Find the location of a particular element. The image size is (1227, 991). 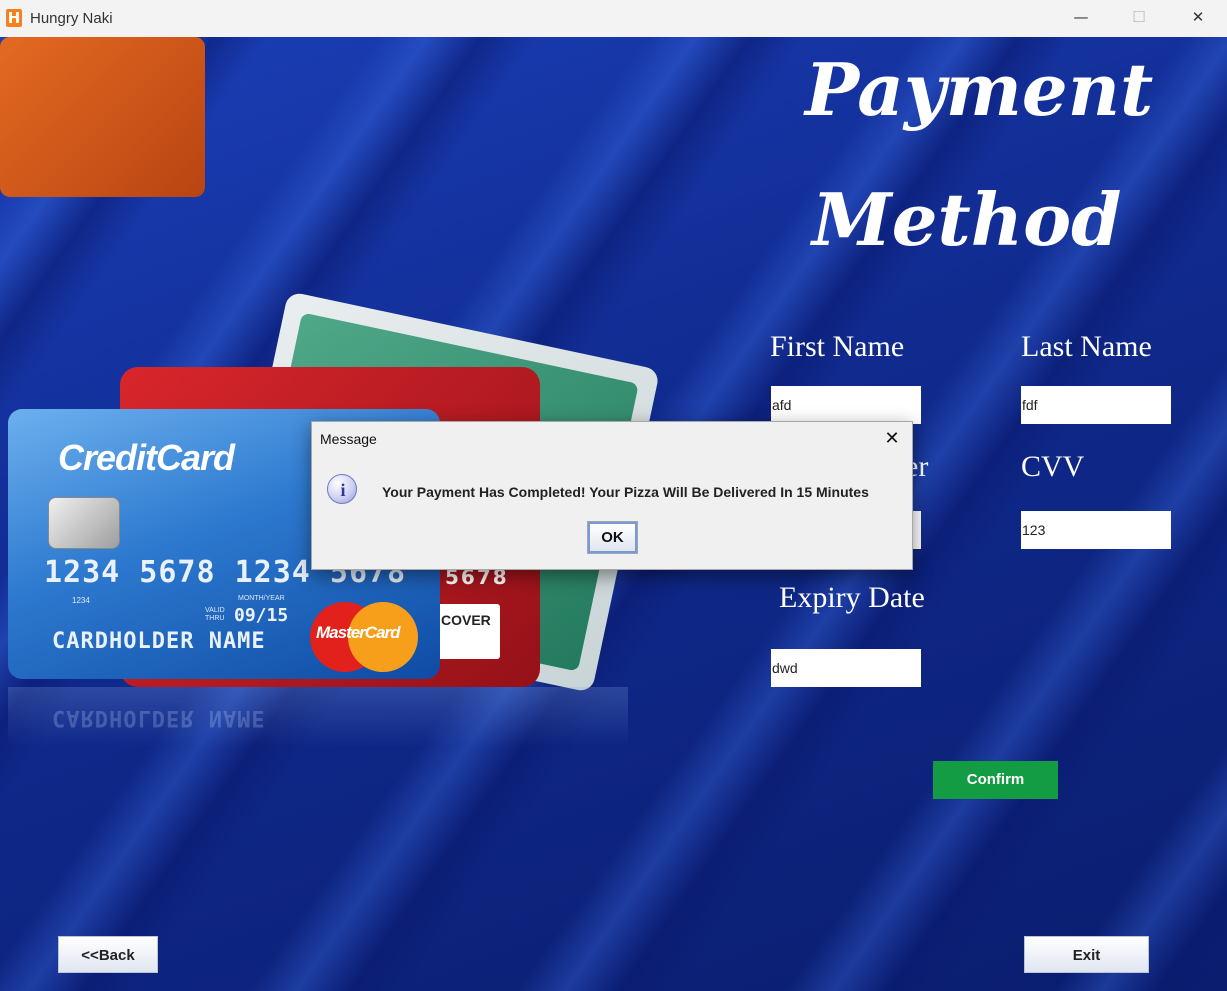

ok-button: OK is located at coordinates (612, 537).